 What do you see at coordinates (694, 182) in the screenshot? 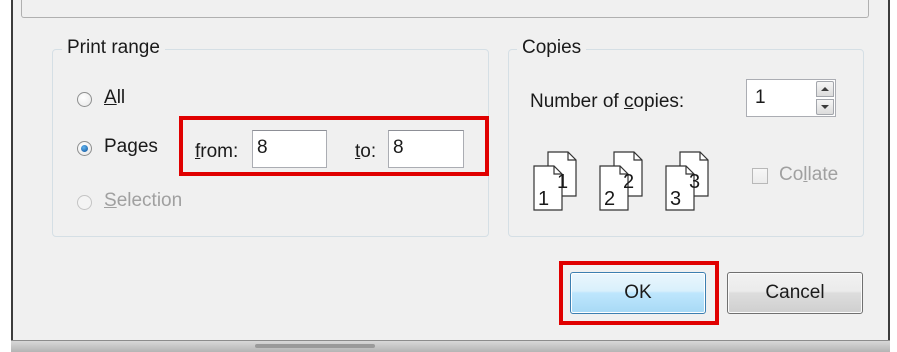
I see `collate-page-number-back: 3` at bounding box center [694, 182].